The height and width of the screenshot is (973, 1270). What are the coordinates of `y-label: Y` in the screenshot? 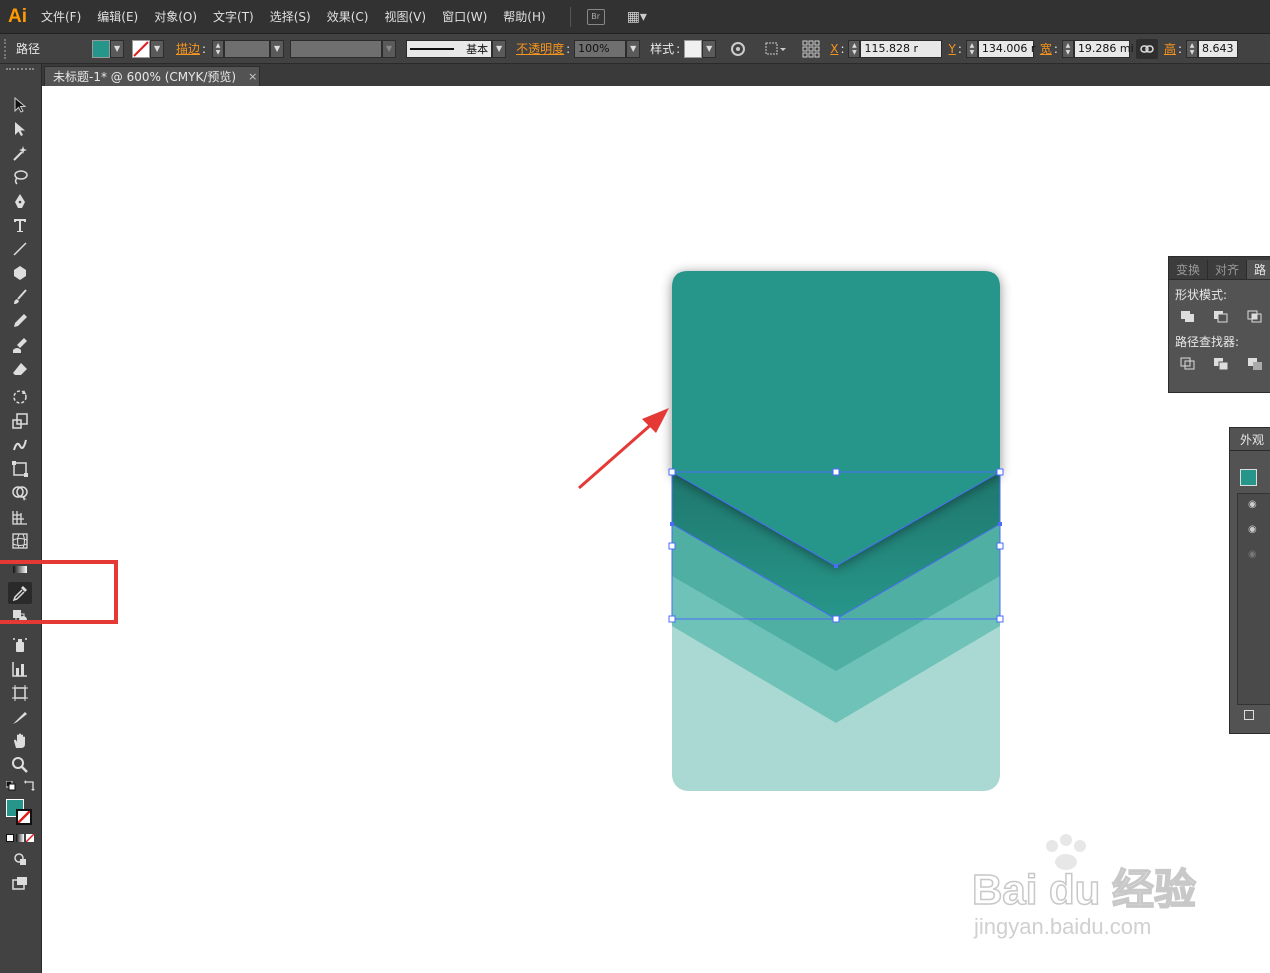 It's located at (951, 49).